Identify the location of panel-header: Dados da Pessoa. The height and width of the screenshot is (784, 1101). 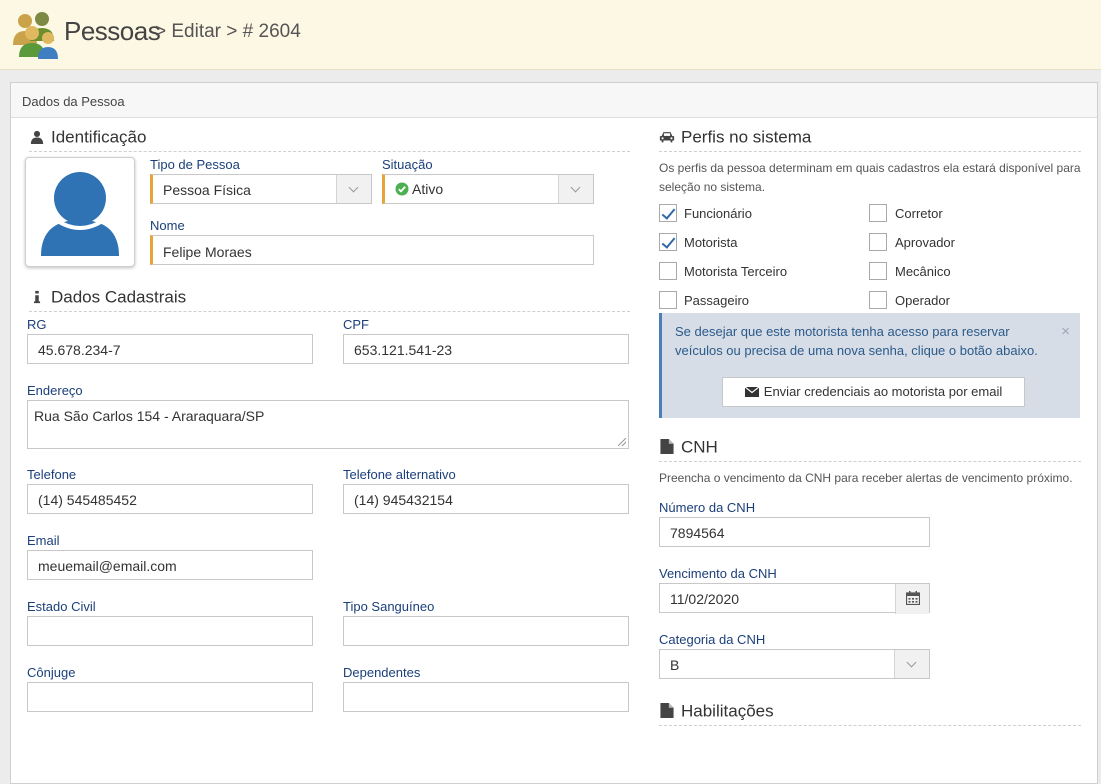
(554, 100).